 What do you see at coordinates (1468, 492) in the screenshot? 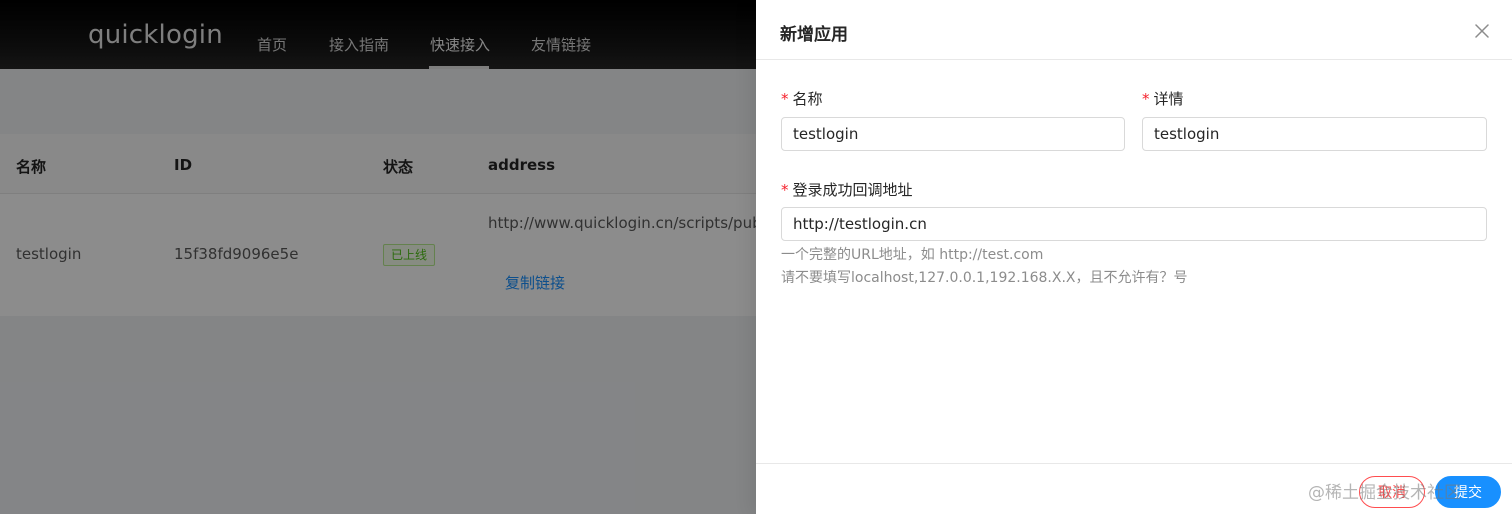
I see `submit-button: 提交` at bounding box center [1468, 492].